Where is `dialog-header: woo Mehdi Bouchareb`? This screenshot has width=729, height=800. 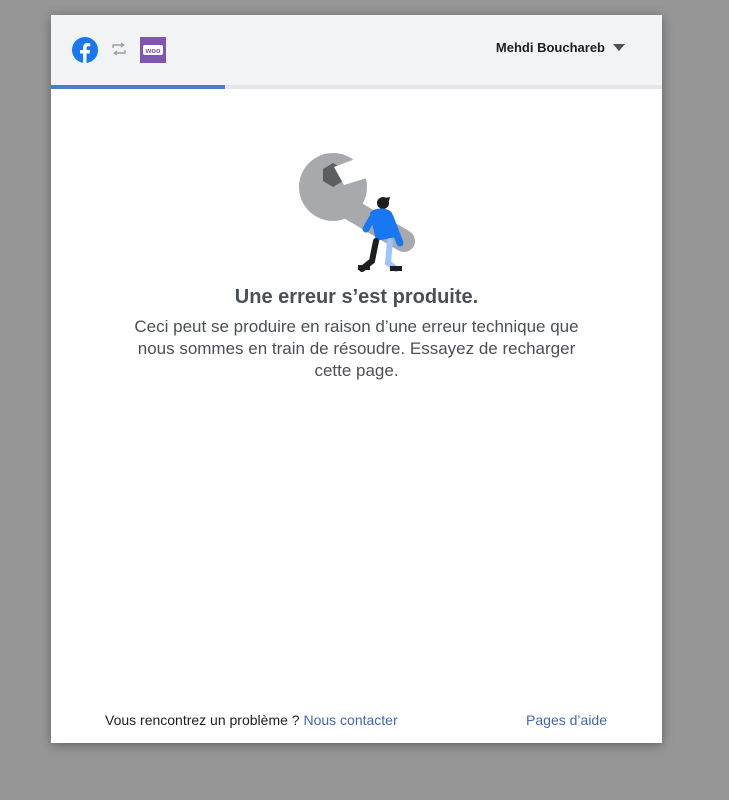
dialog-header: woo Mehdi Bouchareb is located at coordinates (356, 50).